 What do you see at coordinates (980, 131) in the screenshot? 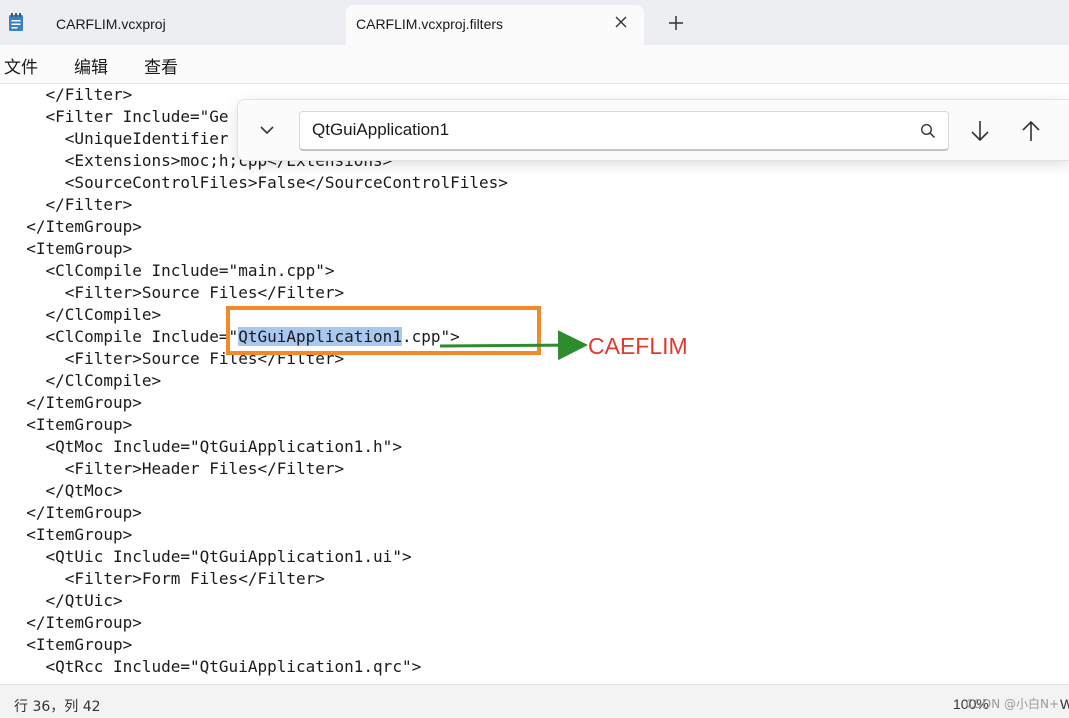
I see `find-next-arrow-down-icon` at bounding box center [980, 131].